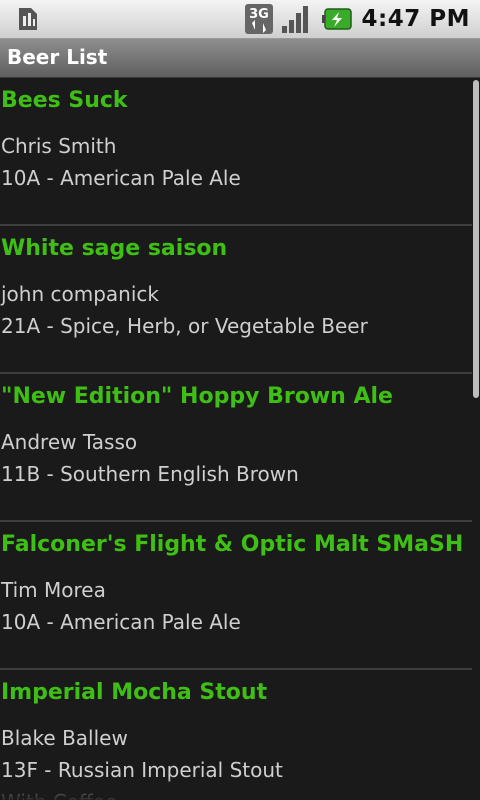 This screenshot has height=800, width=480. Describe the element at coordinates (69, 442) in the screenshot. I see `brewer-name: Andrew Tasso` at that location.